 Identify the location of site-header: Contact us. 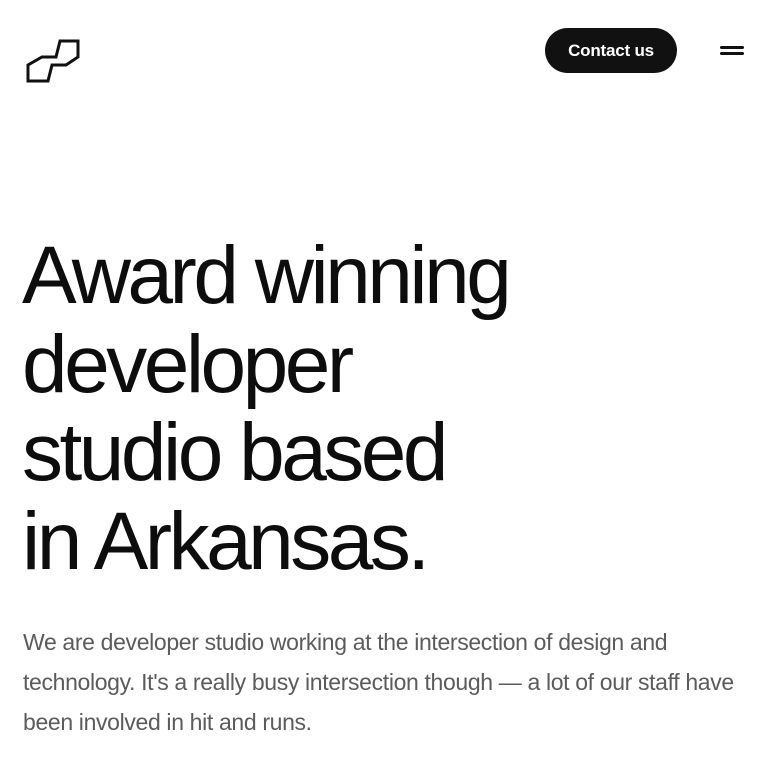
(380, 55).